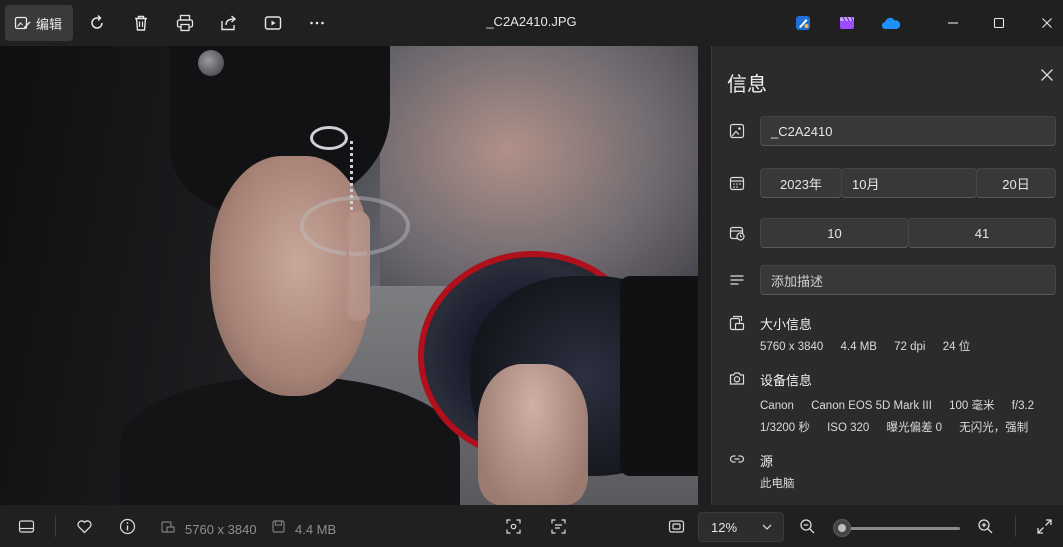  What do you see at coordinates (531, 526) in the screenshot?
I see `bottom-bar: 5760 x 3840 4.4 MB 12%` at bounding box center [531, 526].